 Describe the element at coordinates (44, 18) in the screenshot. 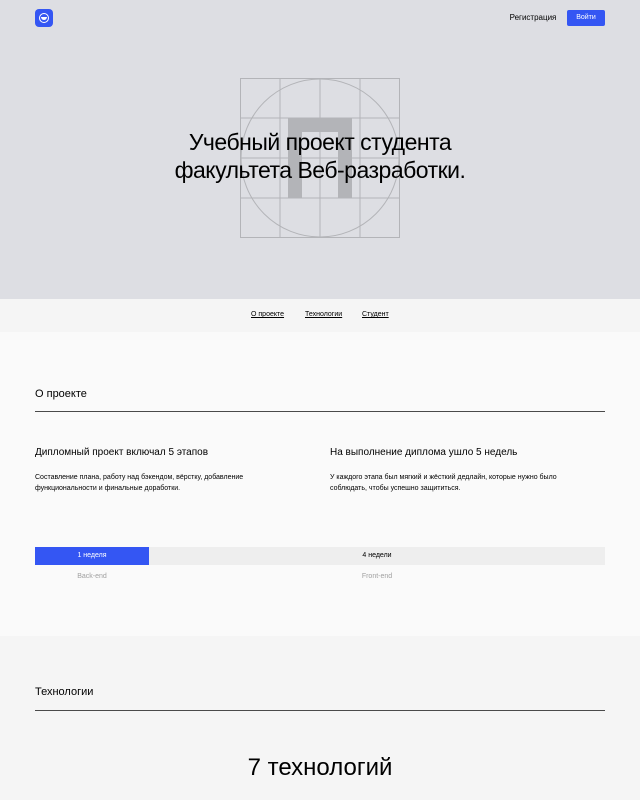

I see `logo-icon` at that location.